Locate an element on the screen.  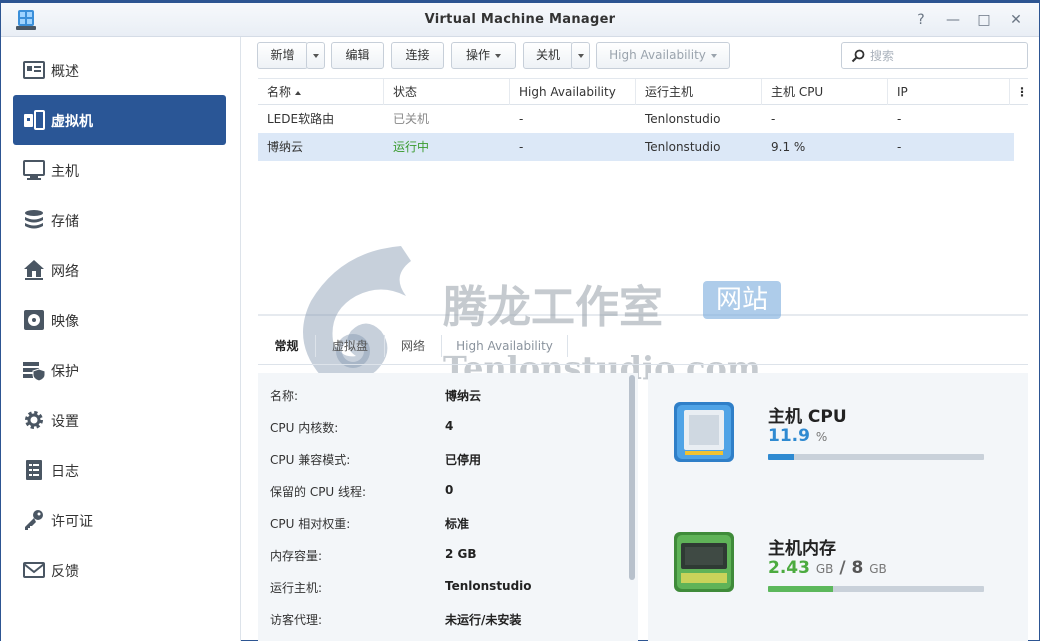
sidebar-item-image: 映像 is located at coordinates (119, 320).